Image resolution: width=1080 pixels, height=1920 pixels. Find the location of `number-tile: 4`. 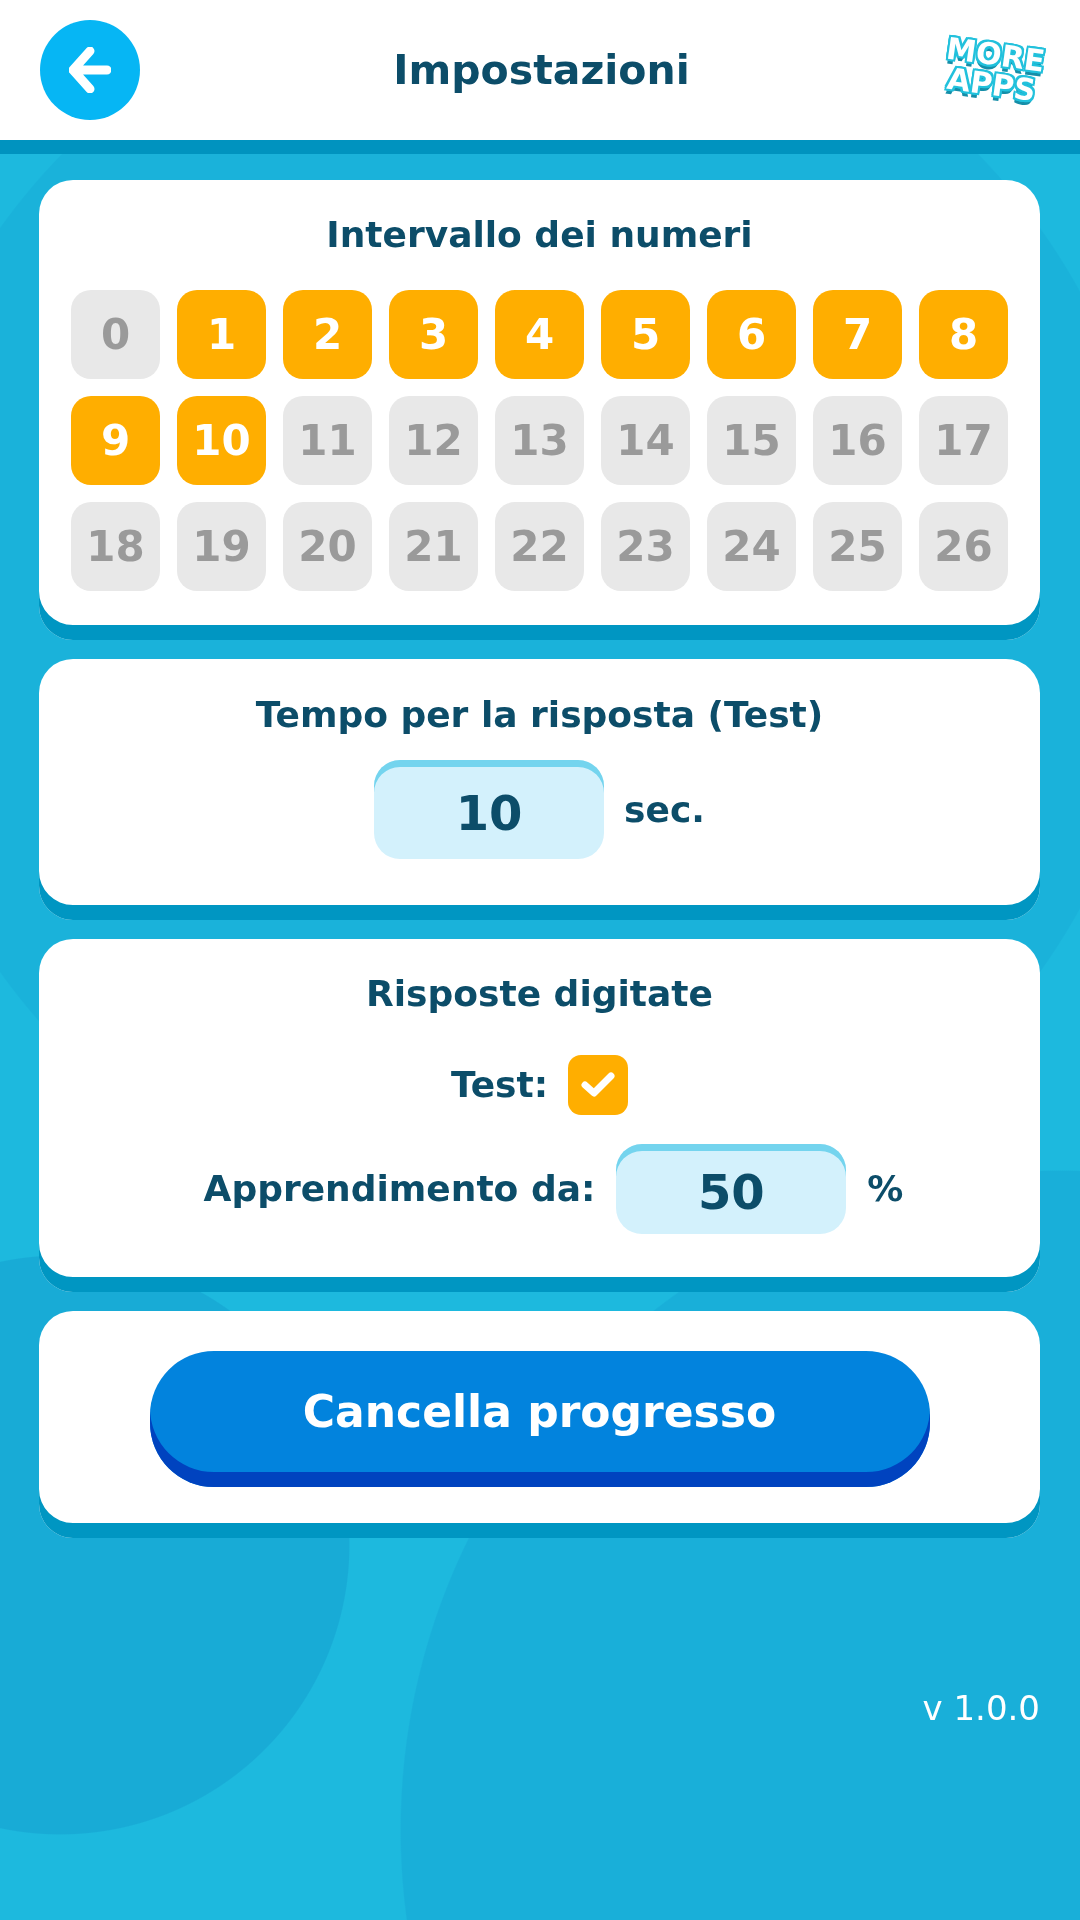

number-tile: 4 is located at coordinates (539, 334).